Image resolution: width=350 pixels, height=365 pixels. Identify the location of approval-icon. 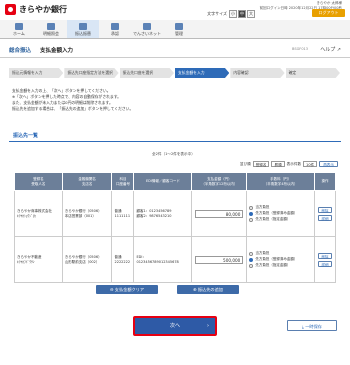
(115, 26).